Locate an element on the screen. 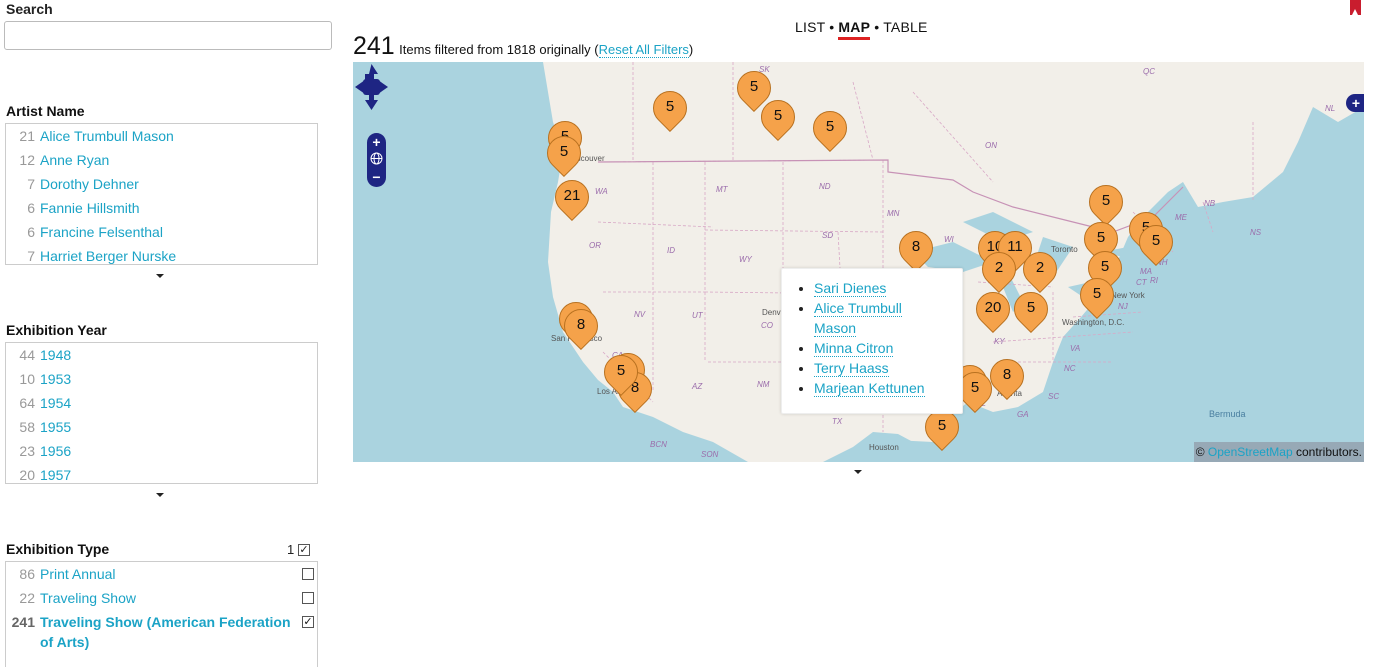 The width and height of the screenshot is (1375, 667). marker-count: 2 is located at coordinates (999, 267).